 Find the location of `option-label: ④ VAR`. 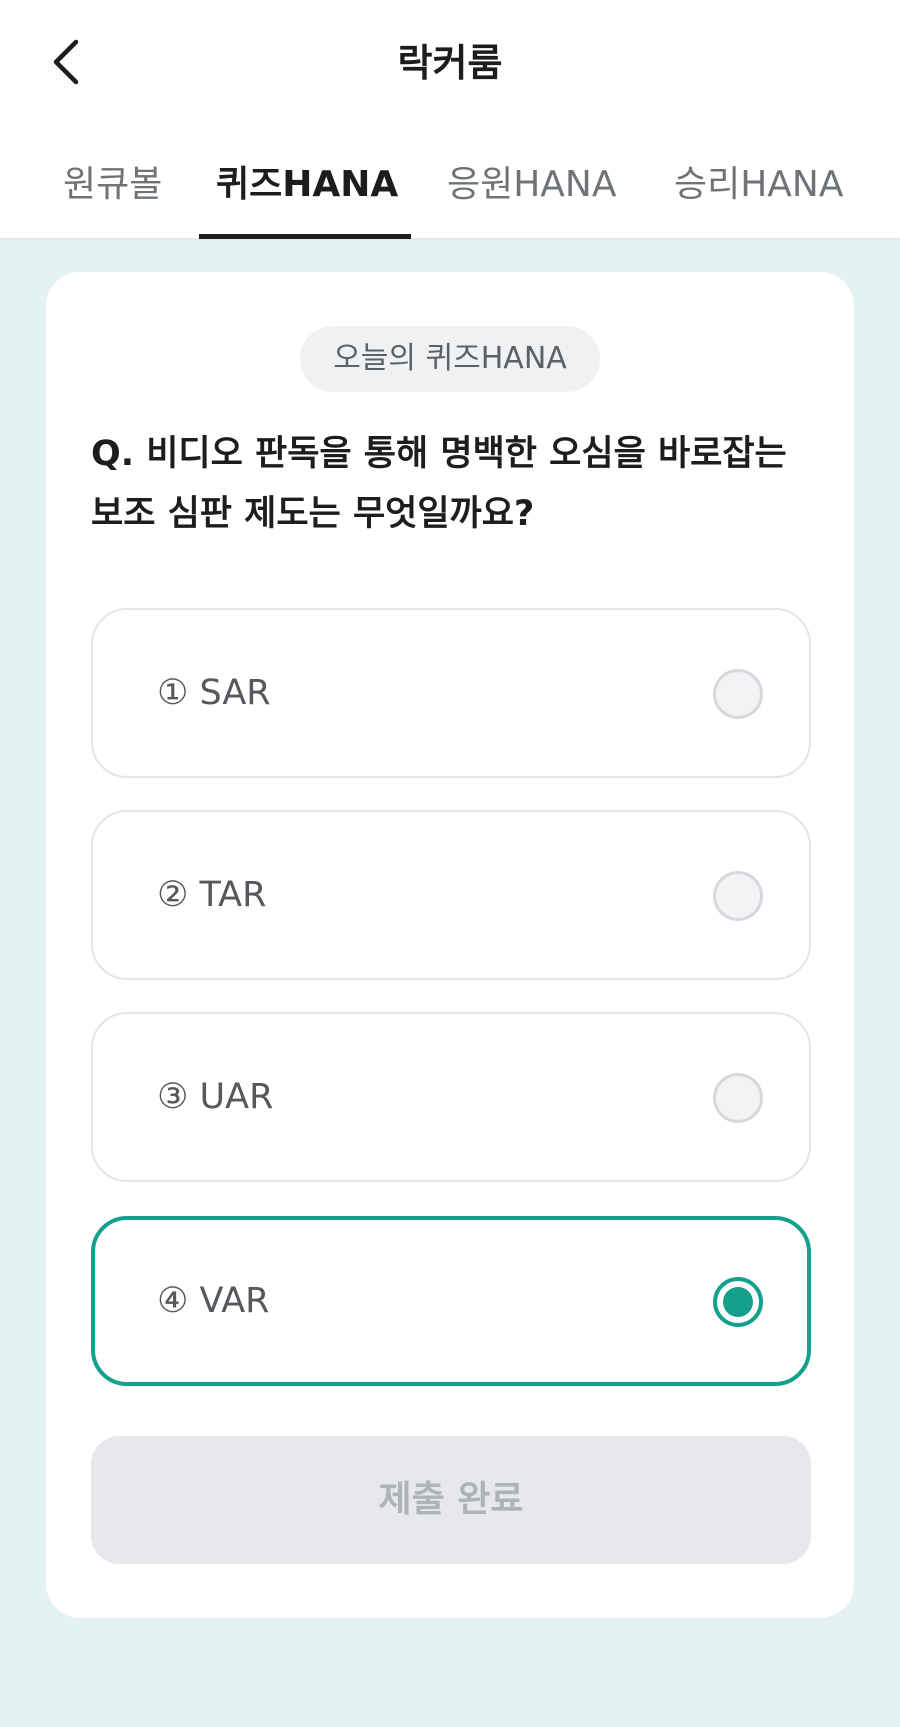

option-label: ④ VAR is located at coordinates (213, 1301).